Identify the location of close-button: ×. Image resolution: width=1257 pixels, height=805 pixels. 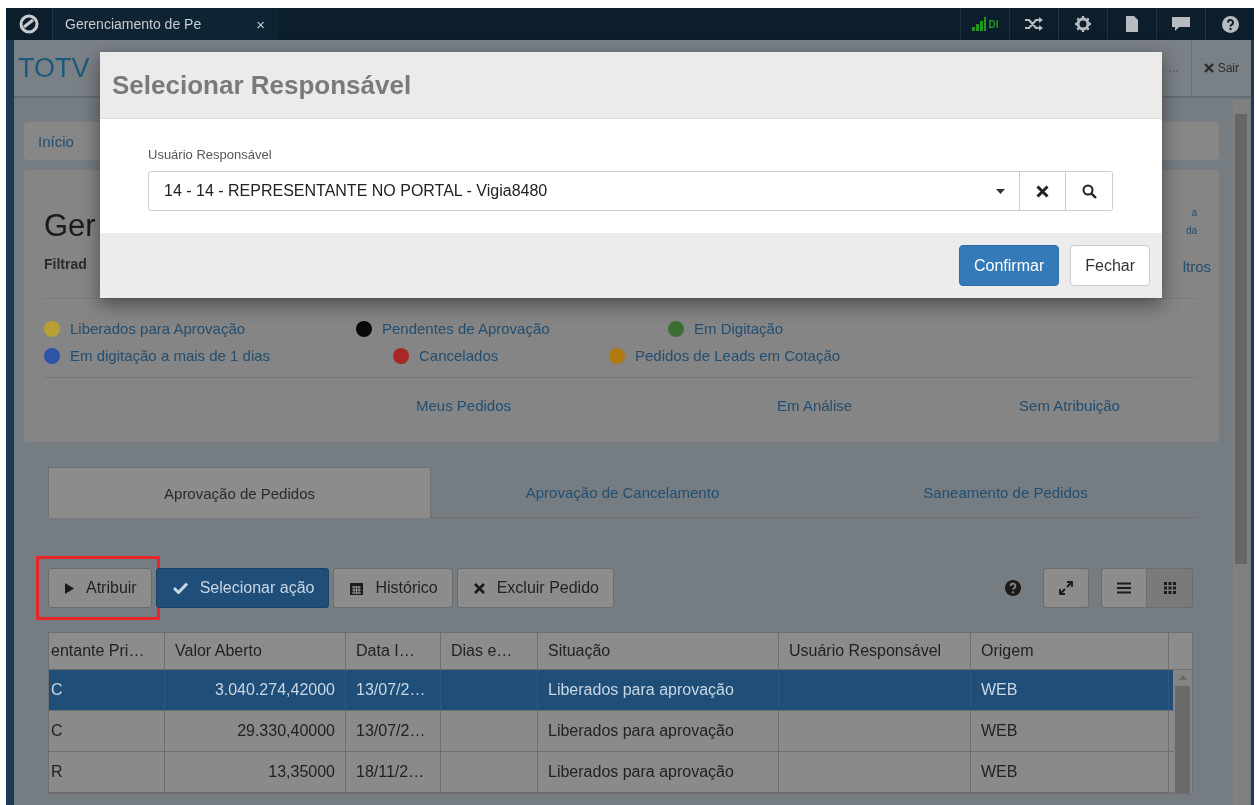
(260, 24).